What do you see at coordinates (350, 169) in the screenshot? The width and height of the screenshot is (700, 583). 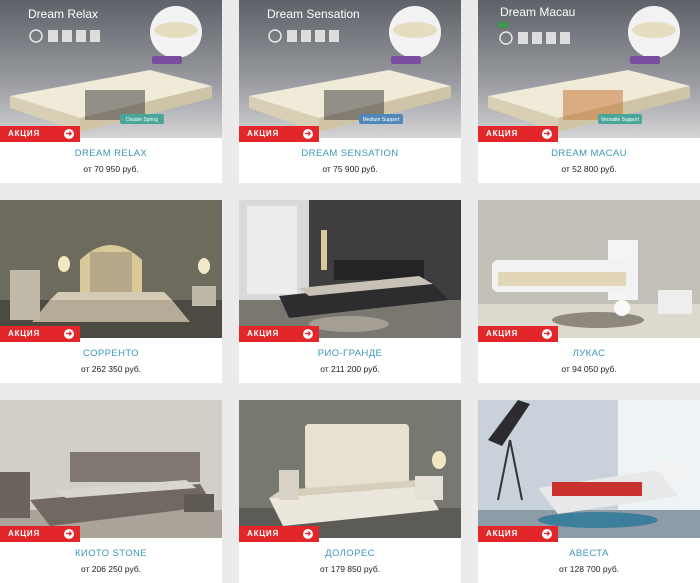 I see `product-price: от 75 900 руб.` at bounding box center [350, 169].